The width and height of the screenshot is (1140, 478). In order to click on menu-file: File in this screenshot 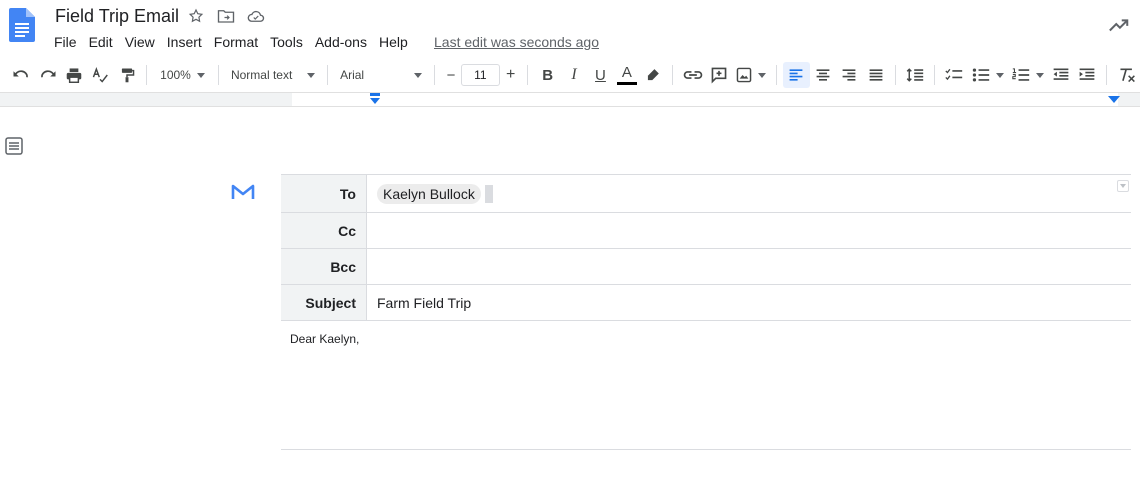, I will do `click(65, 42)`.